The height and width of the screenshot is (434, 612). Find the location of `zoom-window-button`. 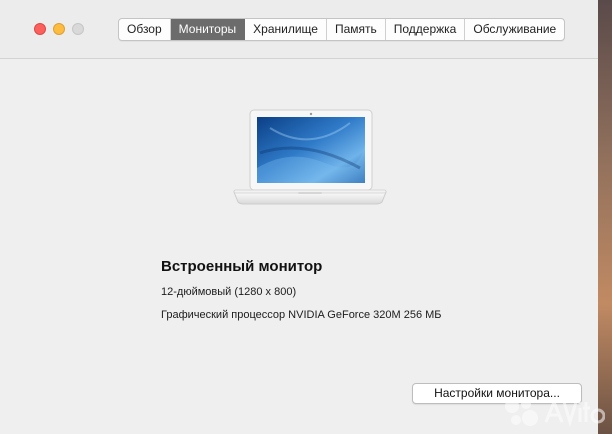

zoom-window-button is located at coordinates (78, 29).